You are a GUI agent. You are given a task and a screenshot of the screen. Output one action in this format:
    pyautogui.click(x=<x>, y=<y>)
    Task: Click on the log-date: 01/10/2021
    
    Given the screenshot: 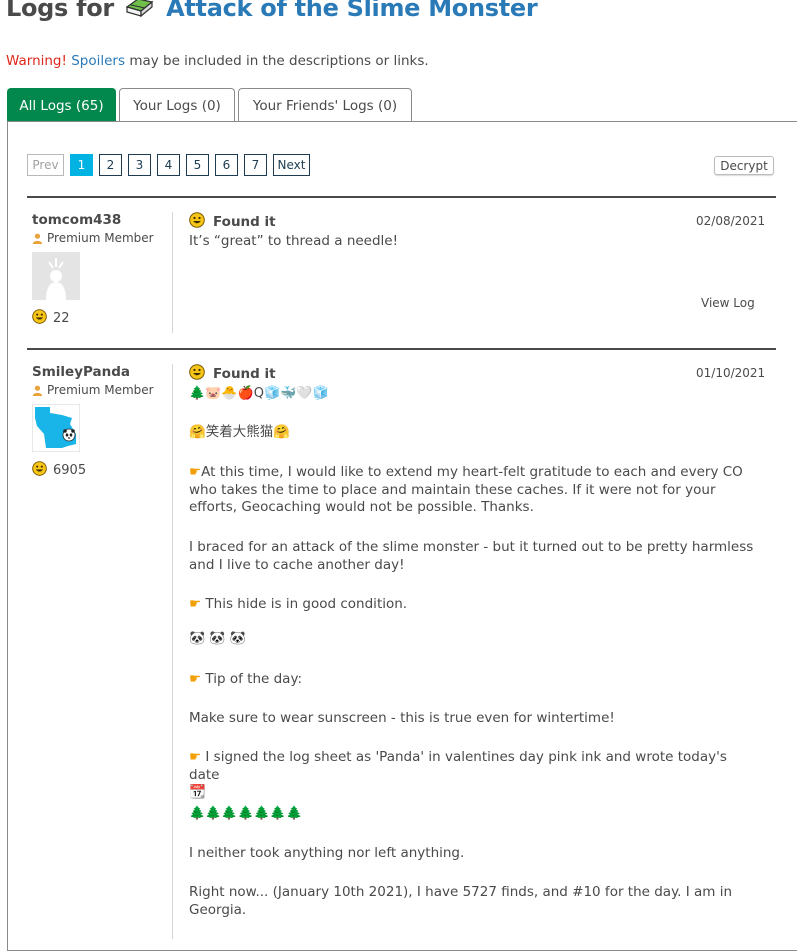 What is the action you would take?
    pyautogui.click(x=731, y=373)
    